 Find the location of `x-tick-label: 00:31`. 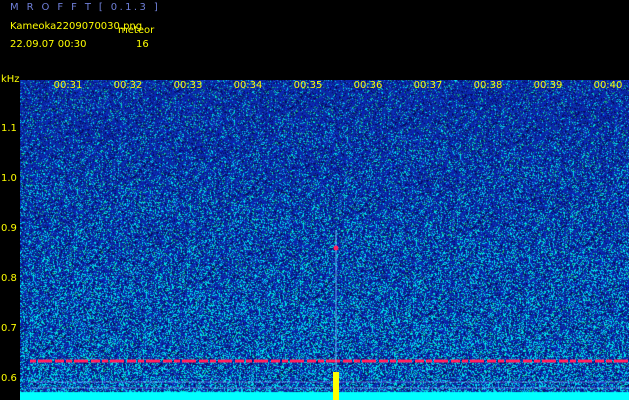

x-tick-label: 00:31 is located at coordinates (68, 85).